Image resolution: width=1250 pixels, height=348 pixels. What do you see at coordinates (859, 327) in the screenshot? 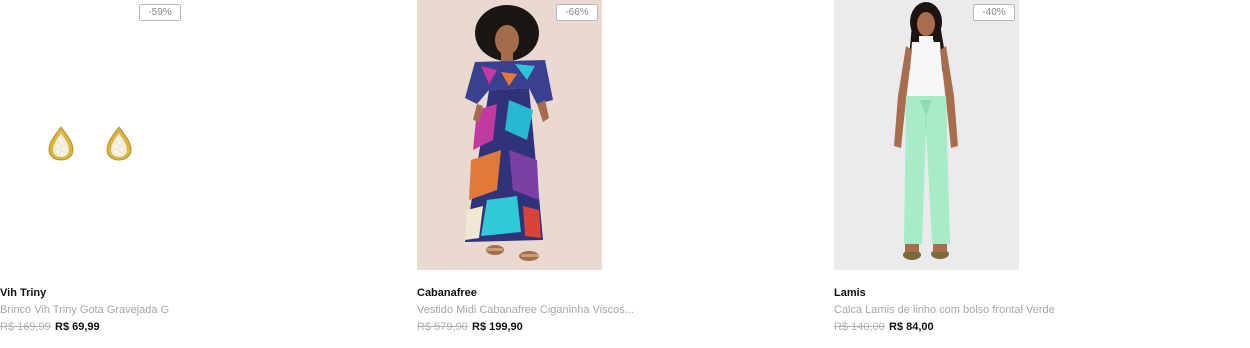
I see `original-price: R$ 140,00` at bounding box center [859, 327].